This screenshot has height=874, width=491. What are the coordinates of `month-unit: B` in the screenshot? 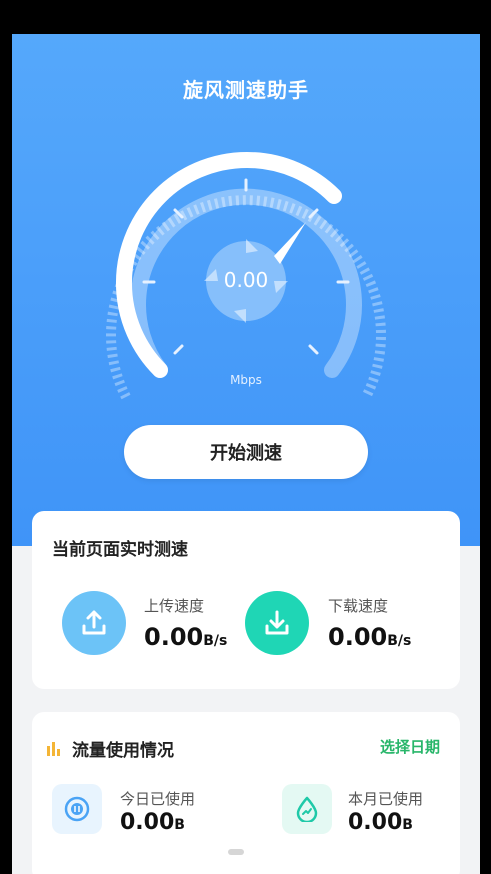 It's located at (407, 825).